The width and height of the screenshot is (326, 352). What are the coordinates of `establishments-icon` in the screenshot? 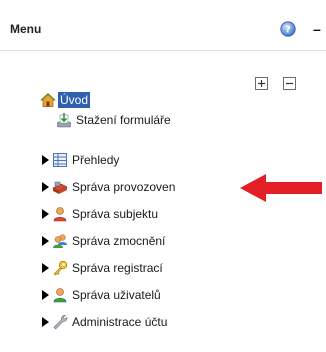 It's located at (60, 187).